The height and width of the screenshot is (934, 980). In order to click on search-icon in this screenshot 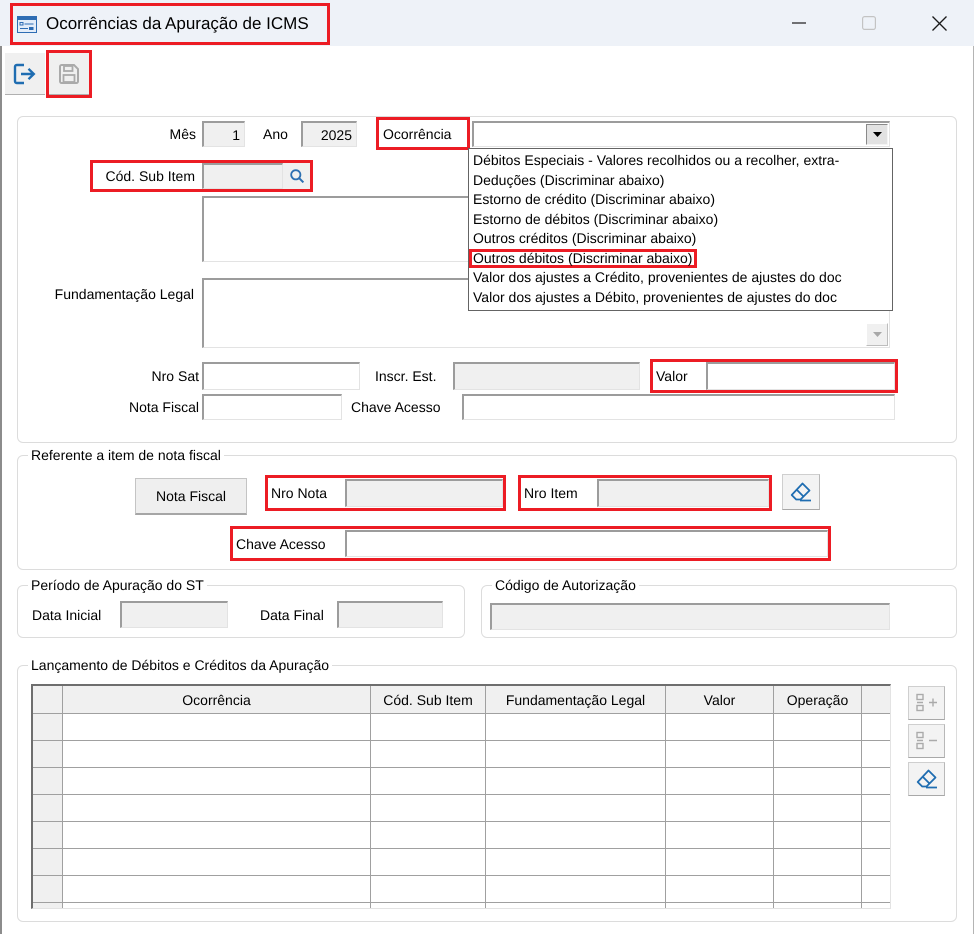, I will do `click(297, 176)`.